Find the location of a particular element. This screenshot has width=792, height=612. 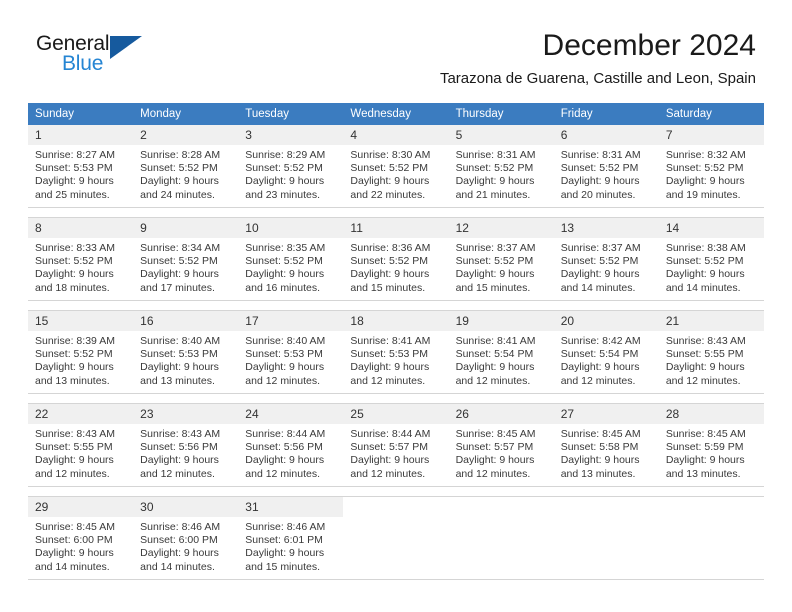

day-number: 12 is located at coordinates (501, 228).